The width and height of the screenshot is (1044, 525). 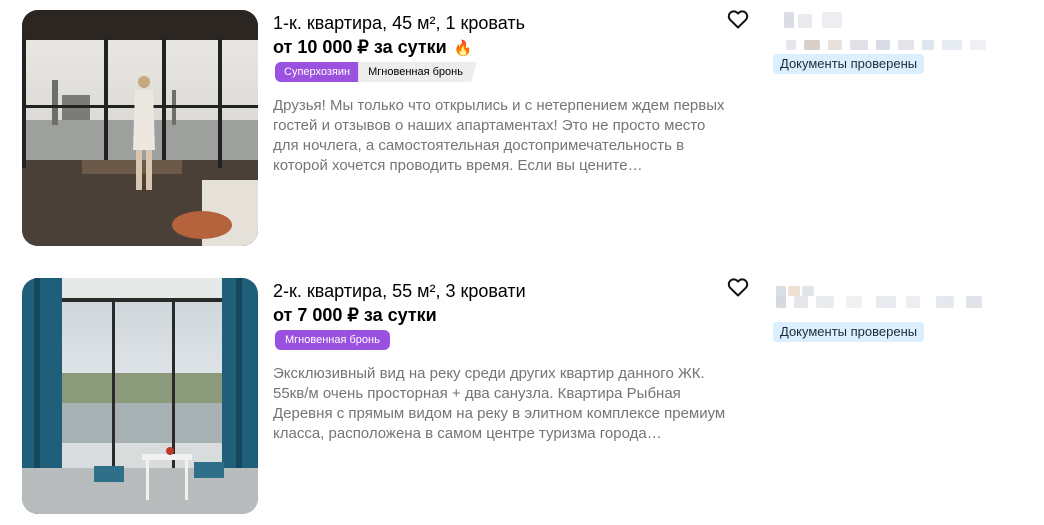 What do you see at coordinates (399, 291) in the screenshot?
I see `listing-title: 2-к. квартира, 55 м², 3 кровати` at bounding box center [399, 291].